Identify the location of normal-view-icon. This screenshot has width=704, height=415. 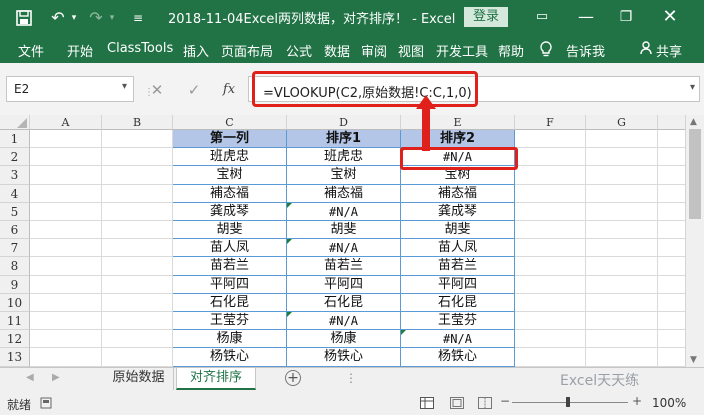
(427, 403).